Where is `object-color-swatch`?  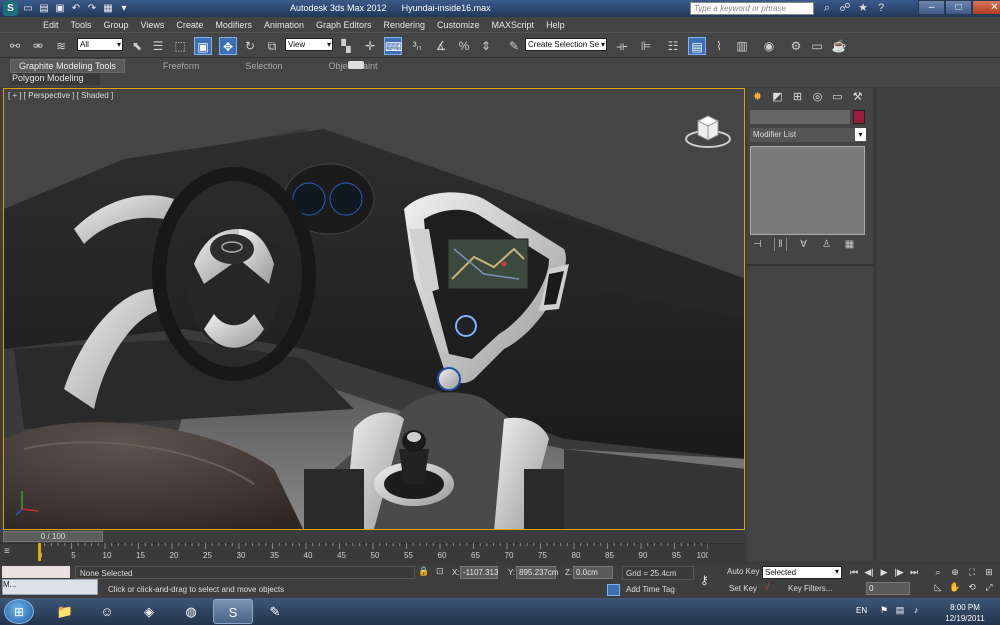 object-color-swatch is located at coordinates (859, 117).